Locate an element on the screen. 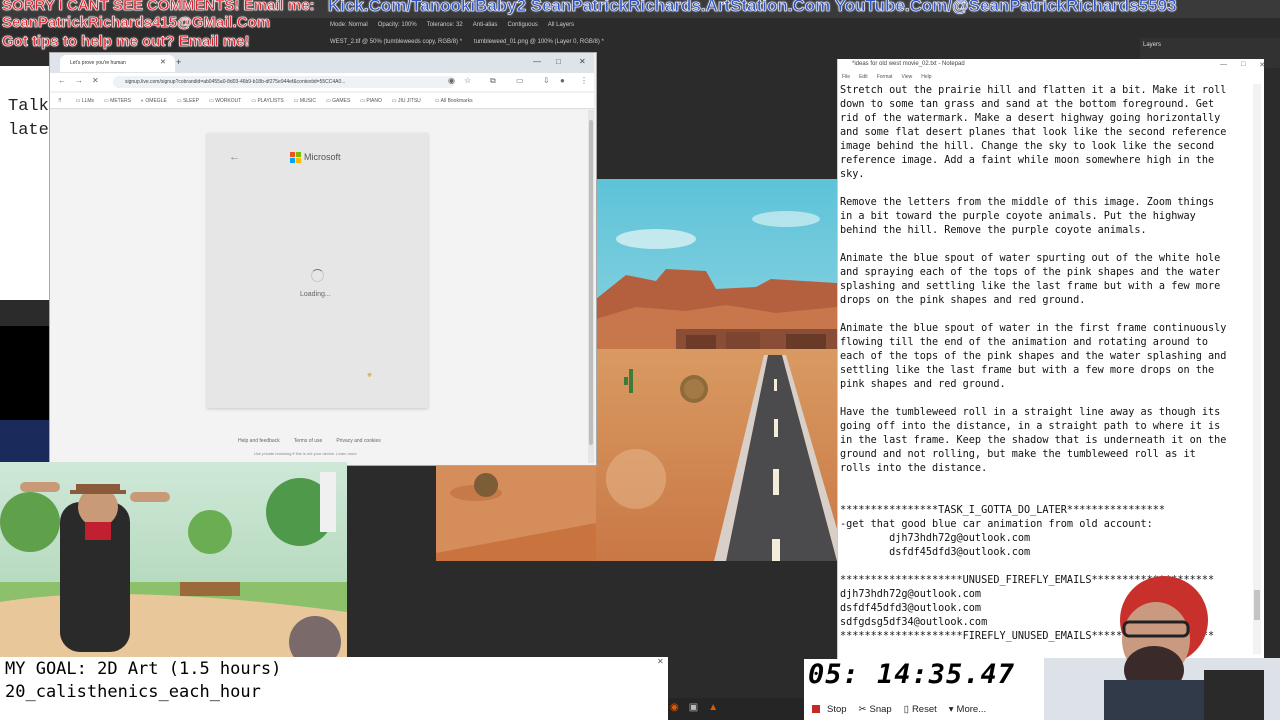 The width and height of the screenshot is (1280, 720). bookmark-folder: ◐ OMEGLE is located at coordinates (154, 101).